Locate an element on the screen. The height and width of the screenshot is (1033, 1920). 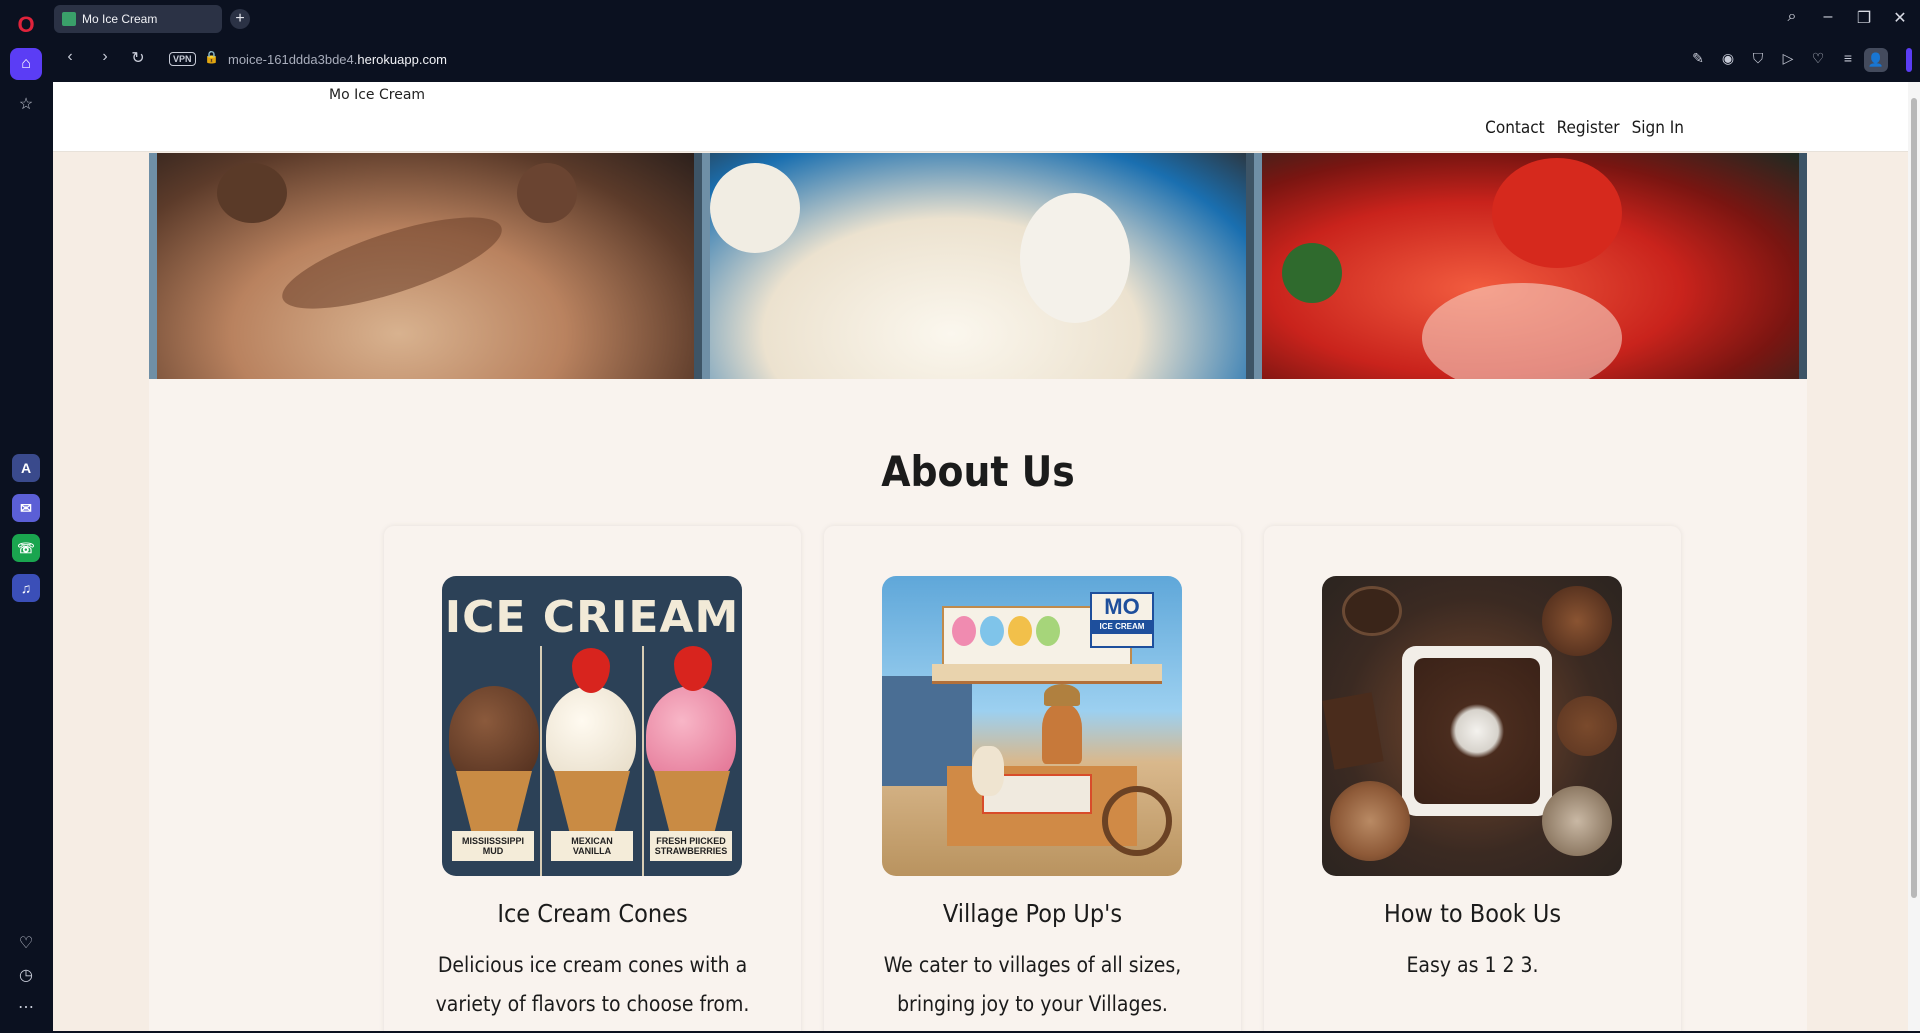
url-domain: herokuapp.com is located at coordinates (402, 59).